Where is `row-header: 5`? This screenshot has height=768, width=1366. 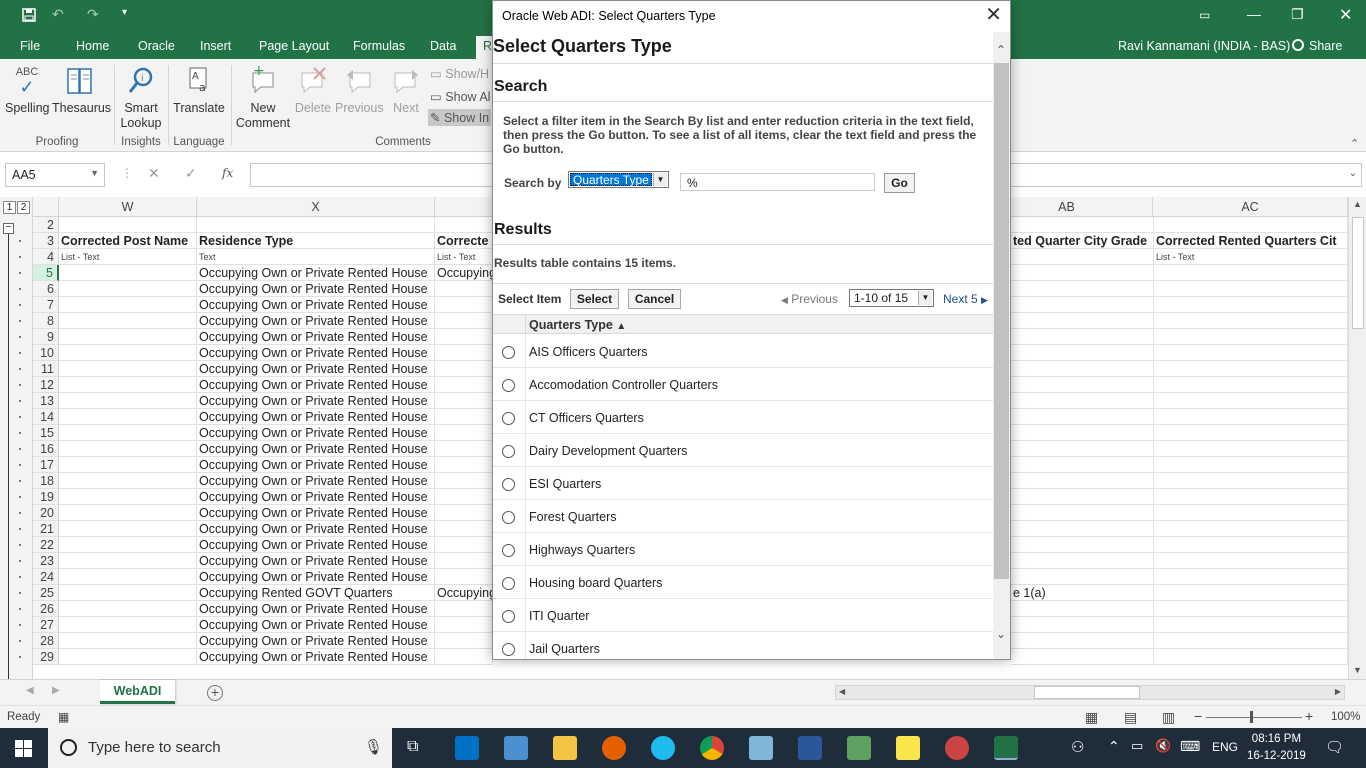 row-header: 5 is located at coordinates (46, 273).